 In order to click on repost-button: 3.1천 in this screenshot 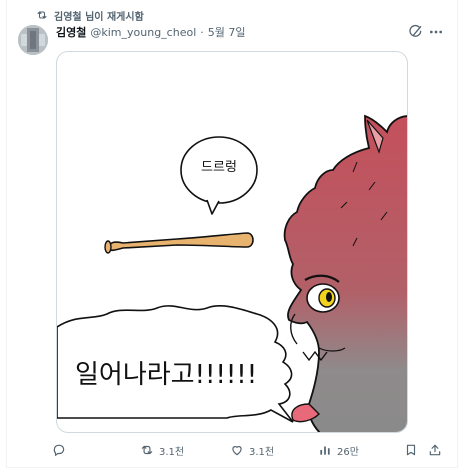, I will do `click(162, 450)`.